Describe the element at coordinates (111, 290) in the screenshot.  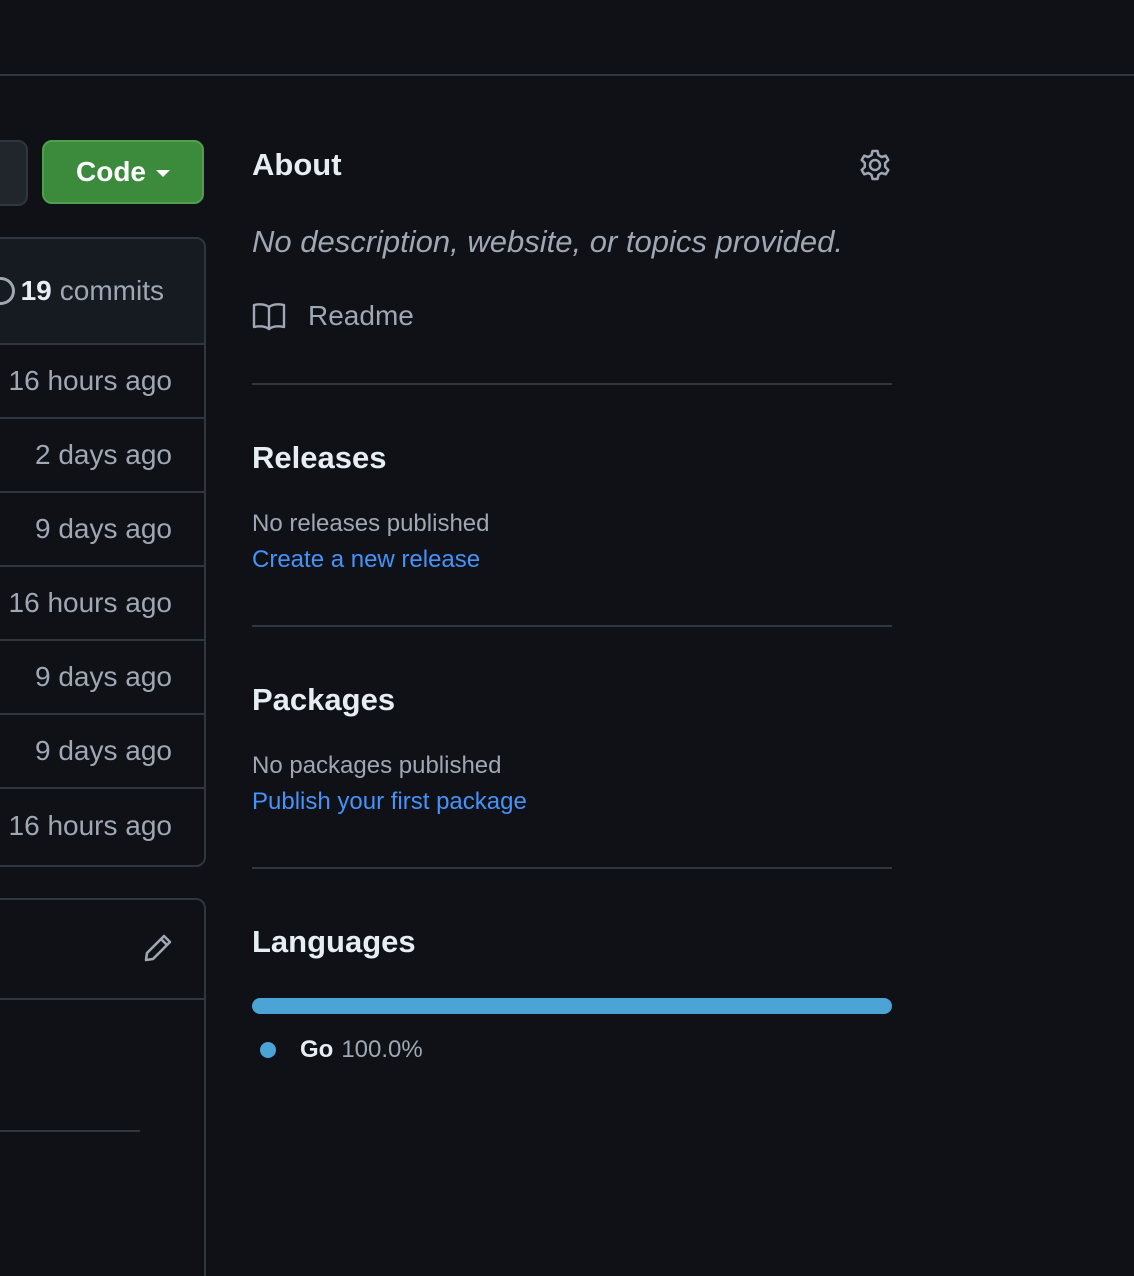
I see `commits-label: commits` at that location.